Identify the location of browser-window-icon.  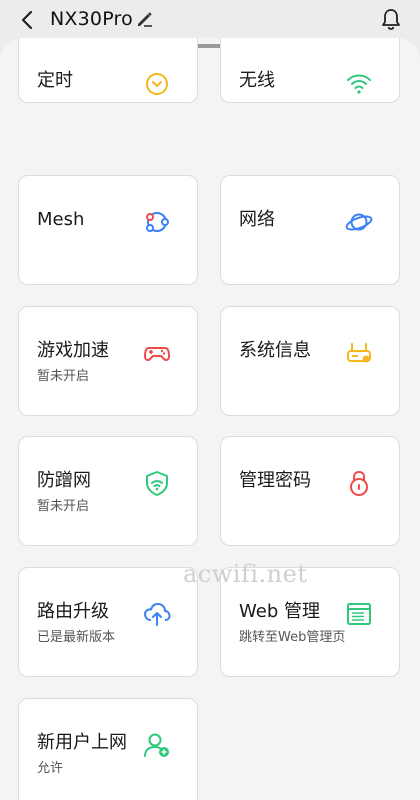
(359, 614).